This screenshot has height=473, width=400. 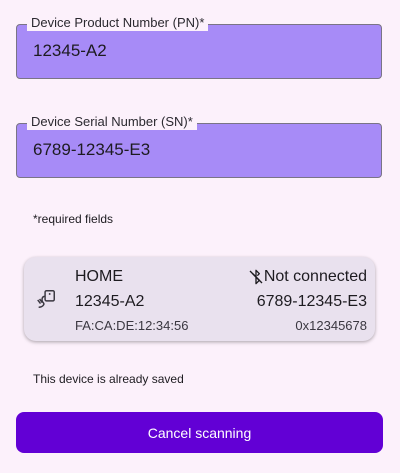 What do you see at coordinates (132, 325) in the screenshot?
I see `device-mac-address: FA:CA:DE:12:34:56` at bounding box center [132, 325].